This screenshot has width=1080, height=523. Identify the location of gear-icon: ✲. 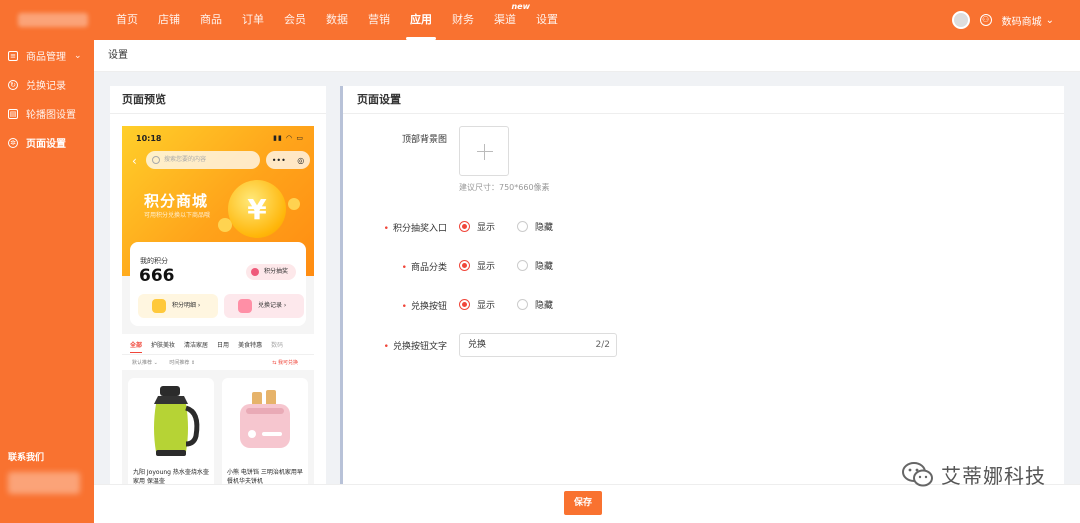
(13, 142).